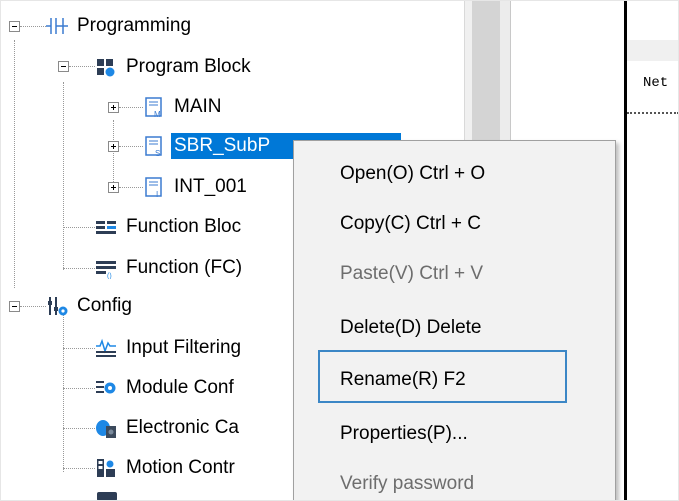 This screenshot has height=501, width=679. I want to click on tree-item-label: Electronic Ca, so click(182, 427).